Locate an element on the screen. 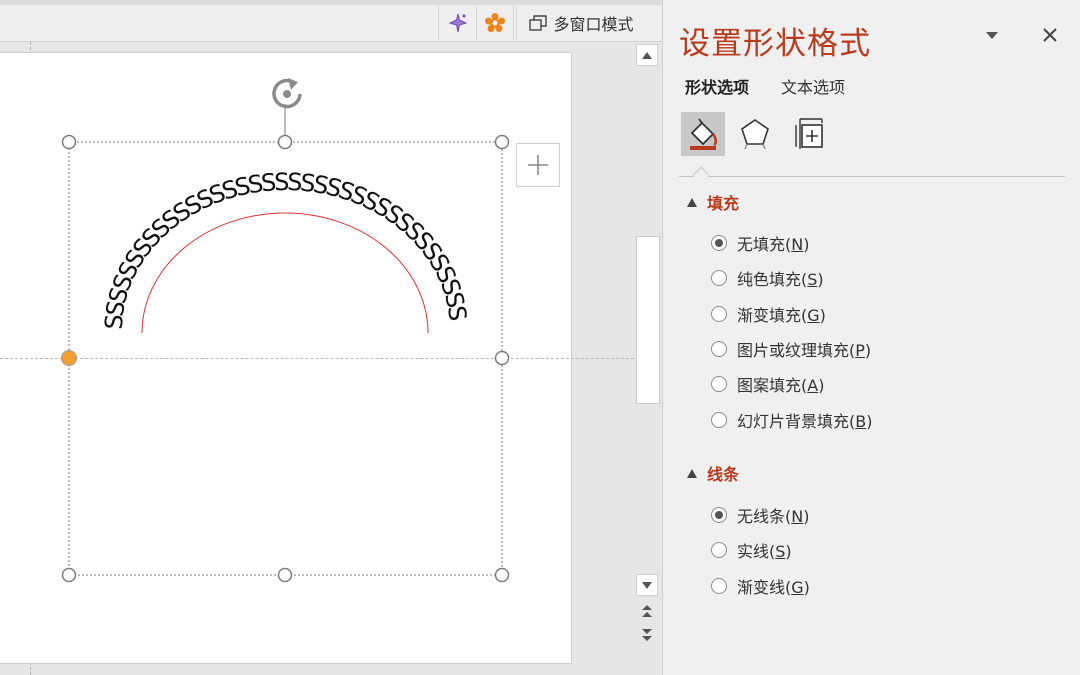 This screenshot has height=675, width=1080. category-effects is located at coordinates (755, 134).